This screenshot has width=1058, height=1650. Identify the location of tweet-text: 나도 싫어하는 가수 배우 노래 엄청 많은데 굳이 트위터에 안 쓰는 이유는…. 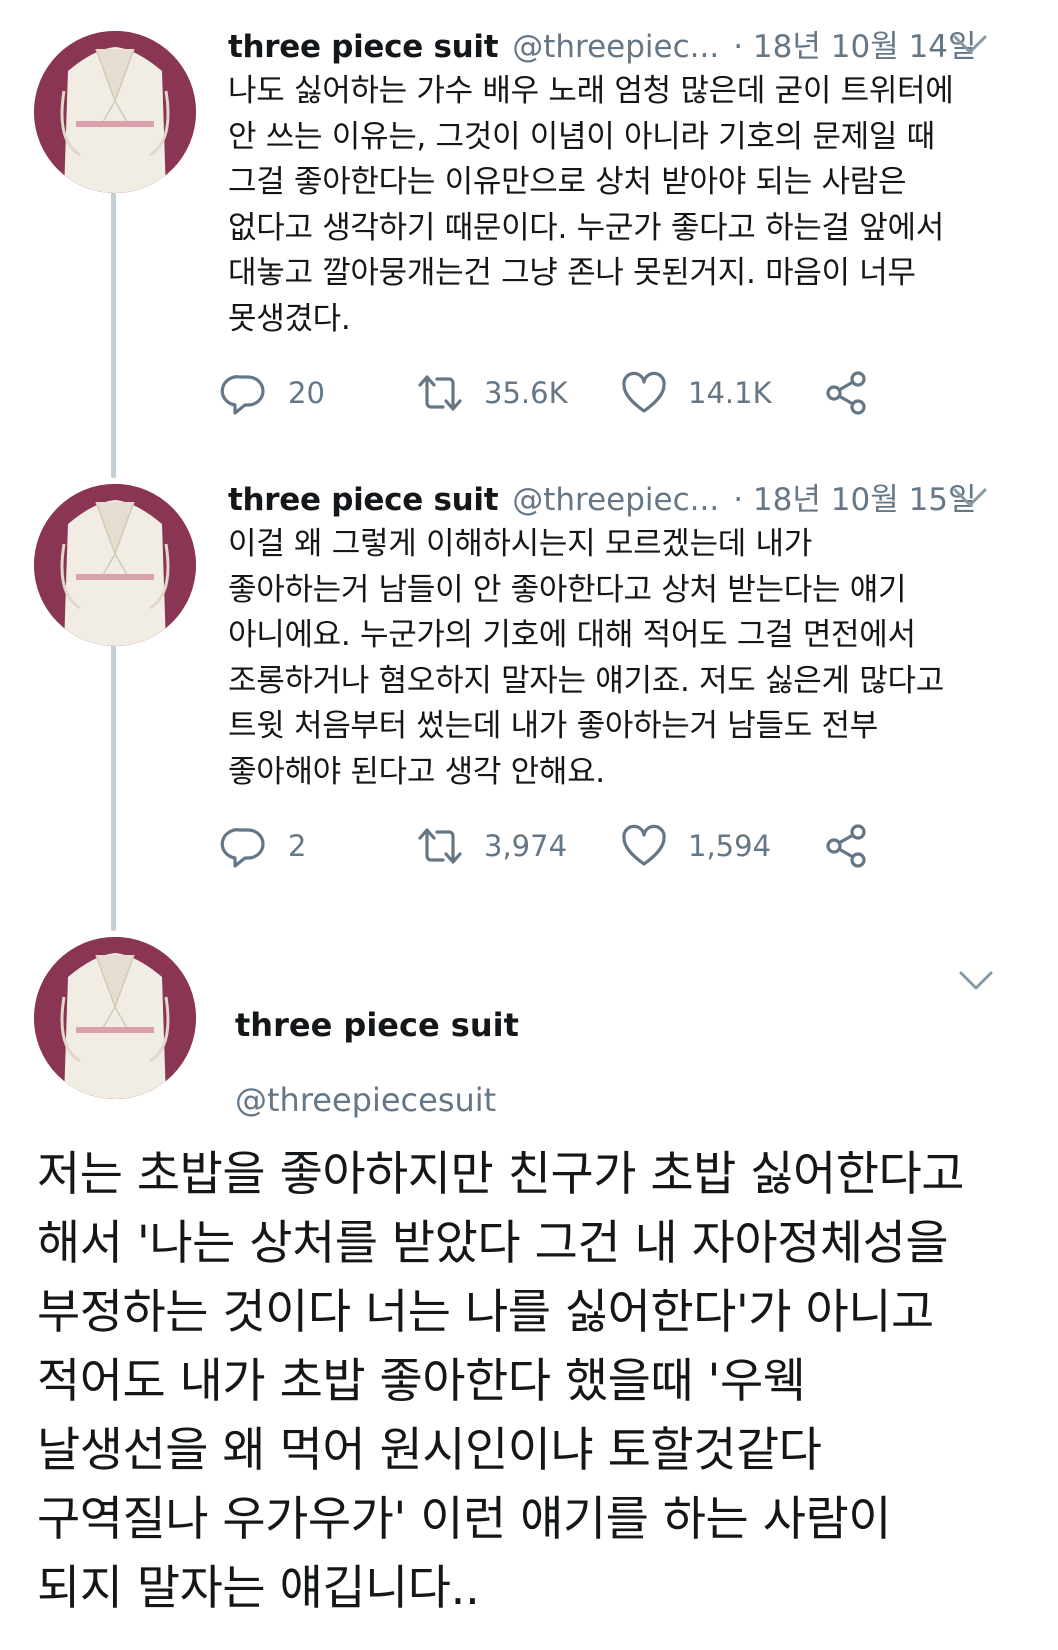
(633, 205).